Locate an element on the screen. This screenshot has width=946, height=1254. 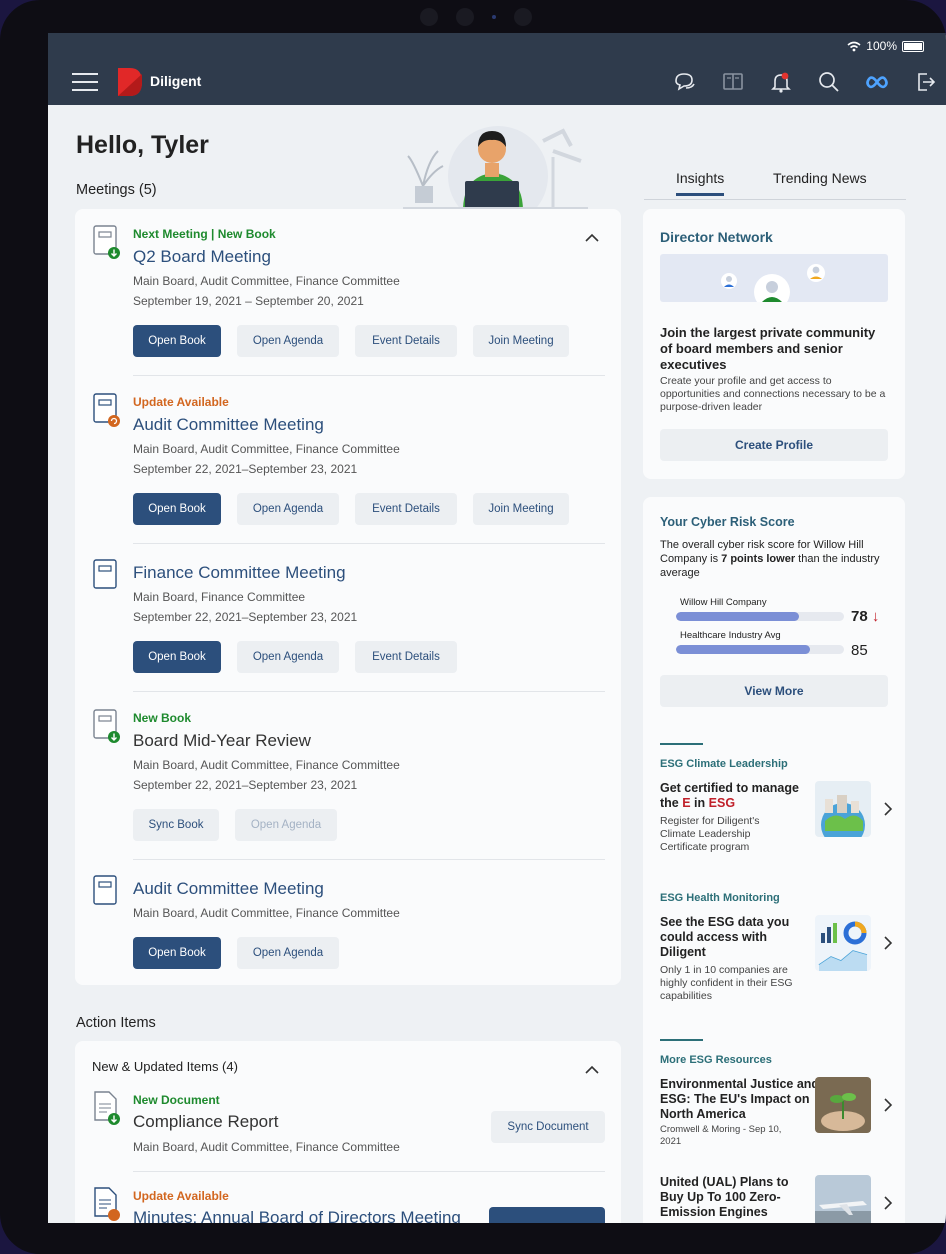
library-icon is located at coordinates (733, 82).